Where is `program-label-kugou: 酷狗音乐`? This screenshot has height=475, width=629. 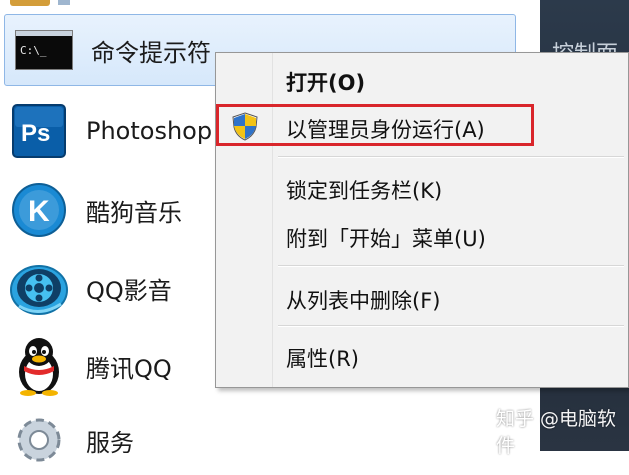 program-label-kugou: 酷狗音乐 is located at coordinates (134, 212).